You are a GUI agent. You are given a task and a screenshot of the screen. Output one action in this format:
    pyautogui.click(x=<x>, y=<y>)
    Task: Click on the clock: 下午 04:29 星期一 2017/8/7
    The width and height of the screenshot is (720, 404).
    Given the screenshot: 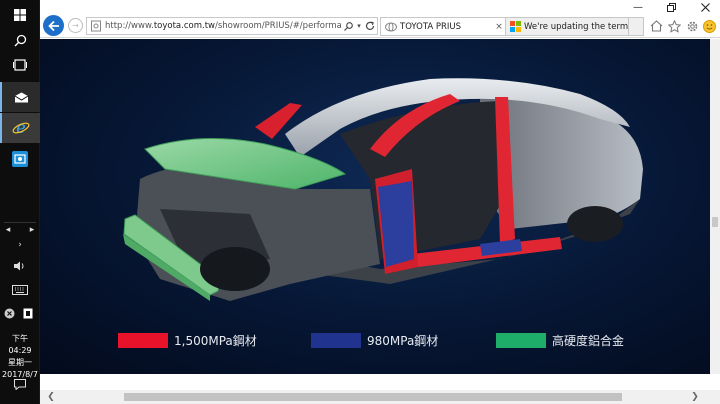 What is the action you would take?
    pyautogui.click(x=20, y=357)
    